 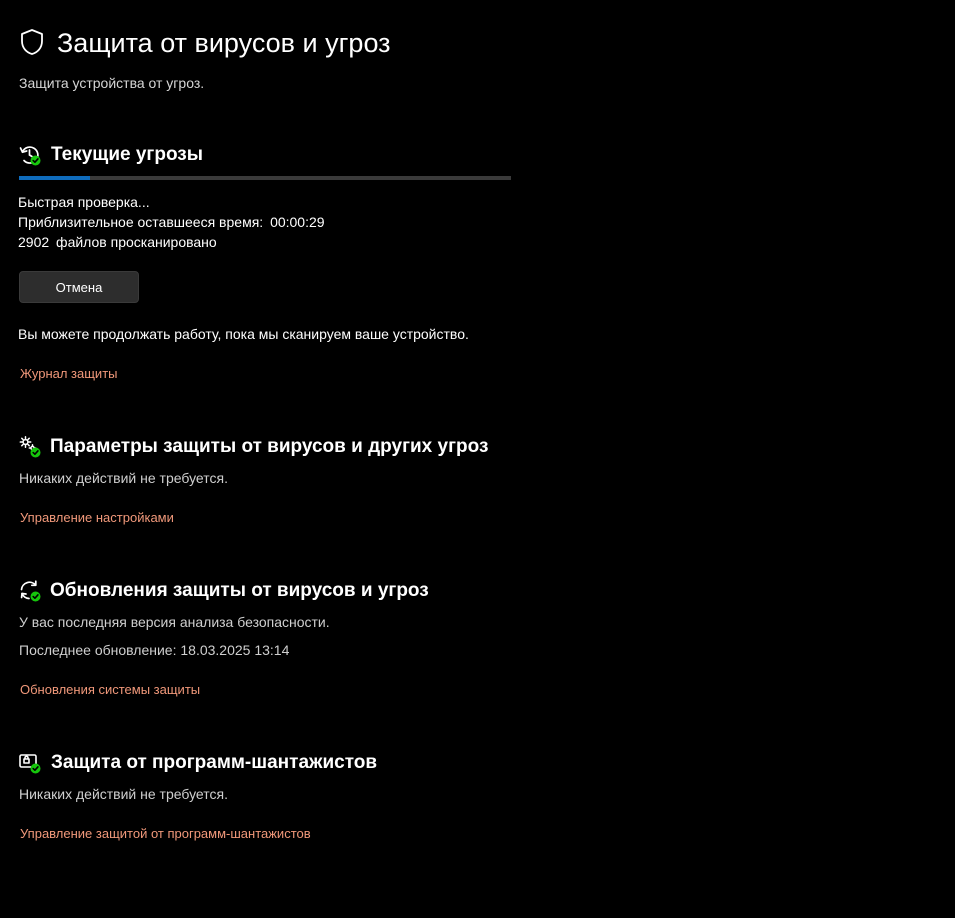 What do you see at coordinates (34, 242) in the screenshot?
I see `files-scanned-count: 2902` at bounding box center [34, 242].